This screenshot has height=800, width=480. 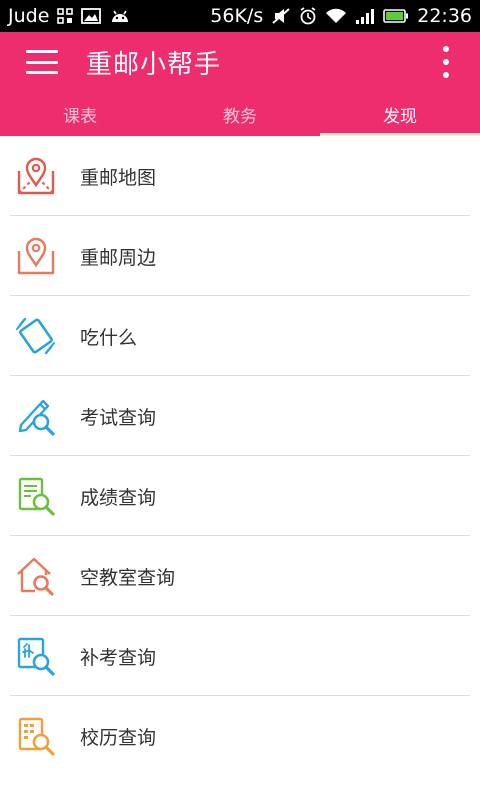 I want to click on status-bar: Jude 56K/s 22:36, so click(x=240, y=16).